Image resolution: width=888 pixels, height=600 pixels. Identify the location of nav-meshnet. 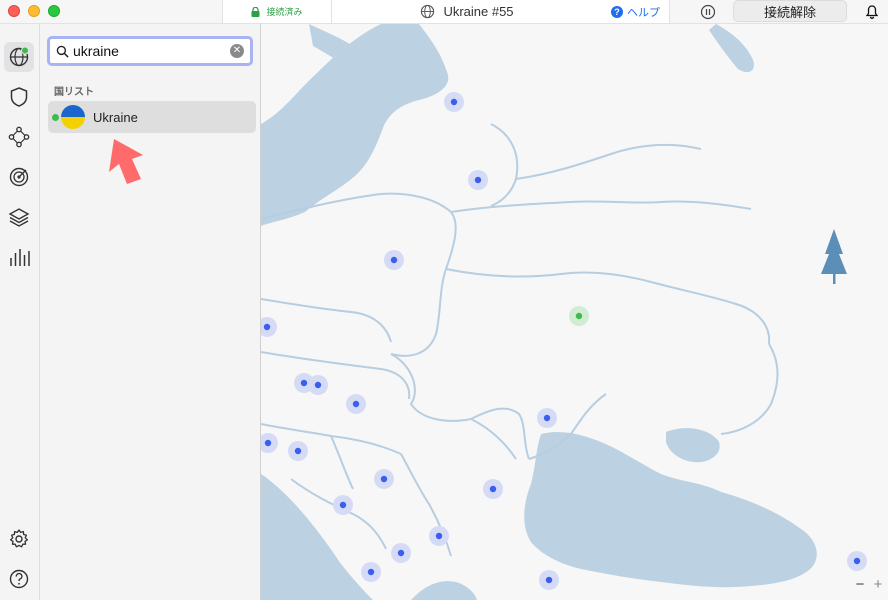
(19, 137).